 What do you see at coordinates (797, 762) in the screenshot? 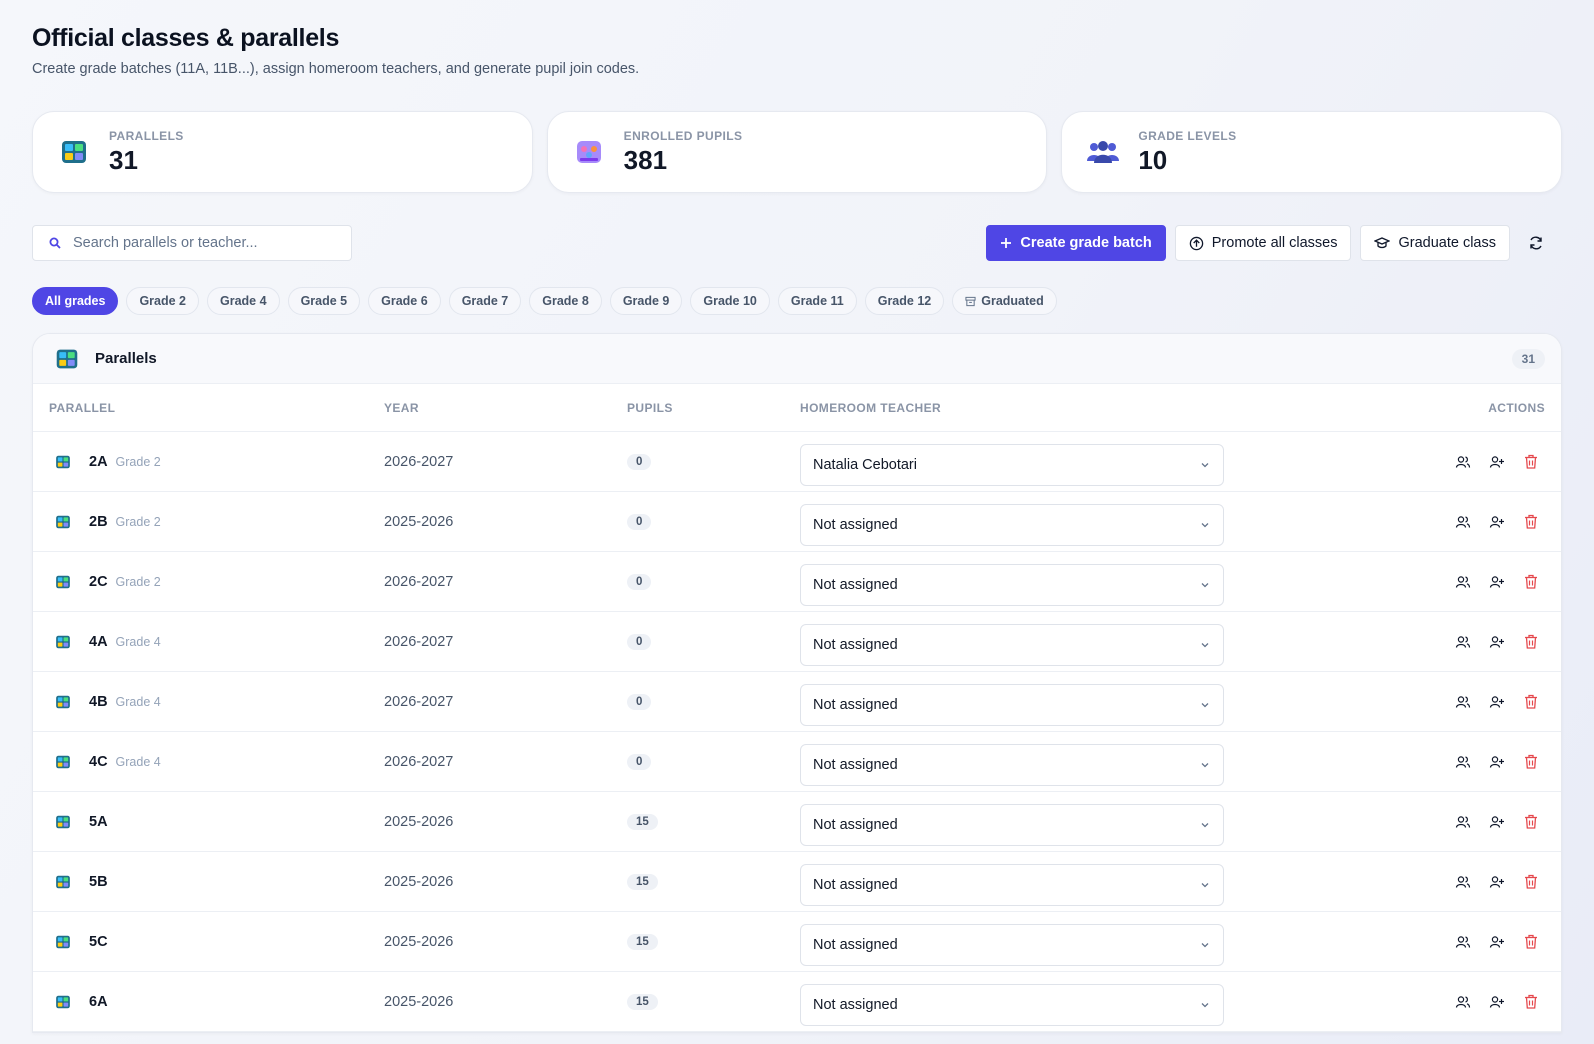
I see `table-row: 4C Grade 4 2026-2027 0 Not assigned` at bounding box center [797, 762].